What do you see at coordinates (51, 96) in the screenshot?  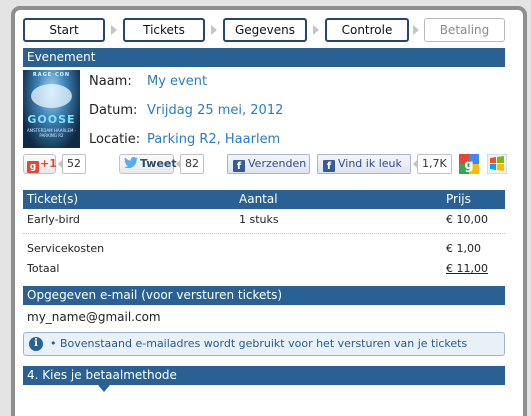 I see `poster-glow` at bounding box center [51, 96].